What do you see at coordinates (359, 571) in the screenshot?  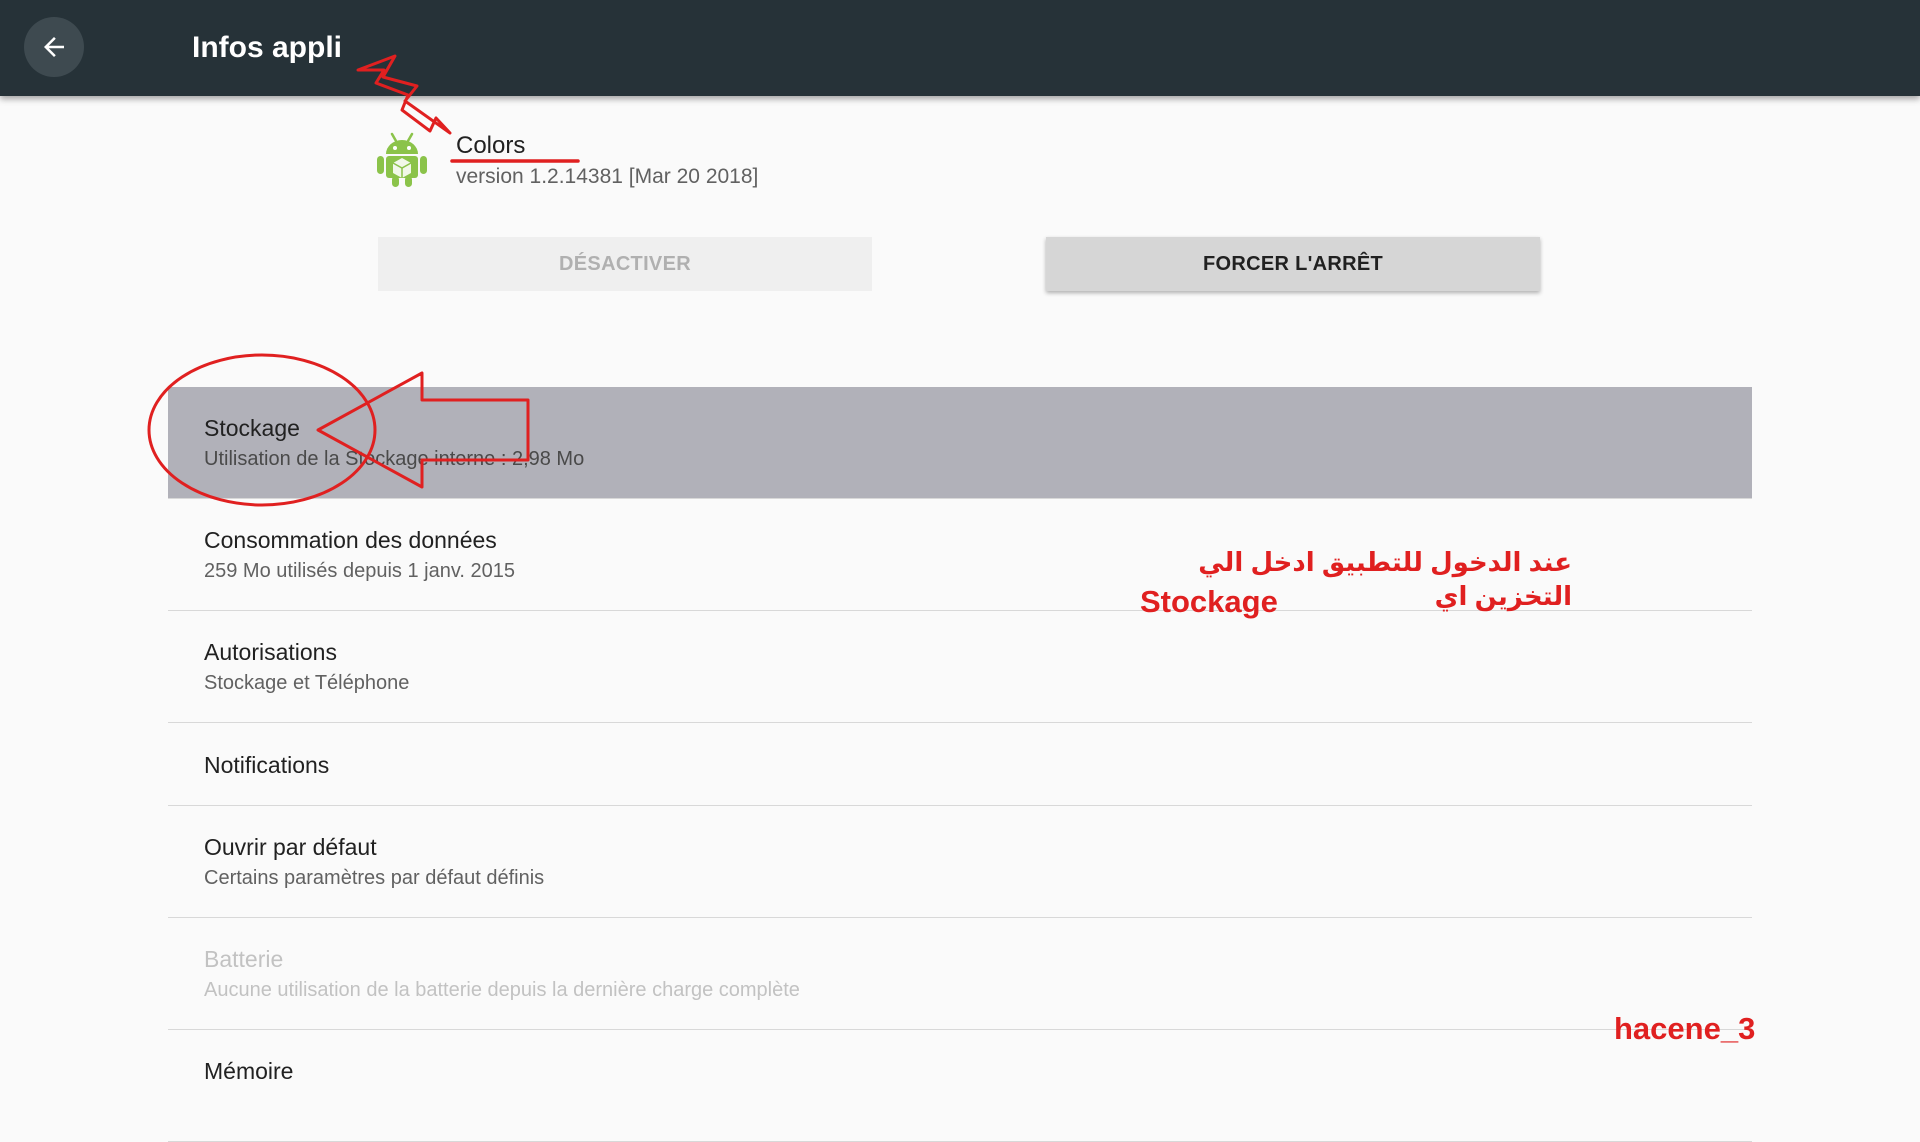 I see `settings-item-summary: 259 Mo utilisés depuis 1 janv. 2015` at bounding box center [359, 571].